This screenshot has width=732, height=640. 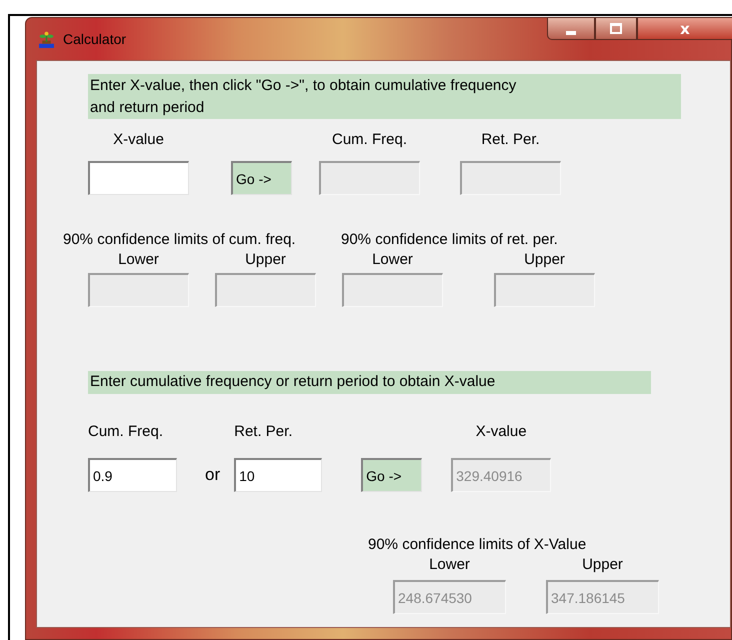 What do you see at coordinates (450, 240) in the screenshot?
I see `limits-heading: 90% confidence limits of ret. per.` at bounding box center [450, 240].